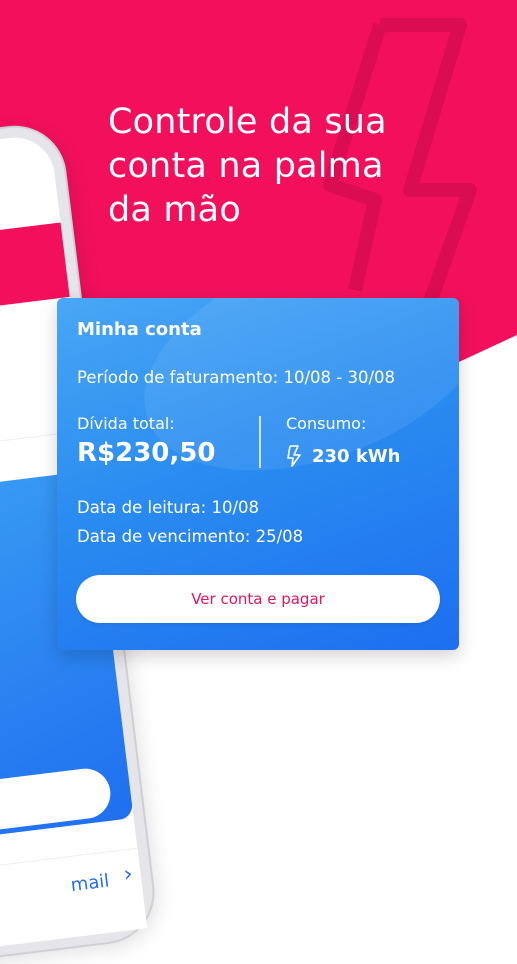 This screenshot has width=517, height=964. I want to click on card-title: Minha conta, so click(139, 329).